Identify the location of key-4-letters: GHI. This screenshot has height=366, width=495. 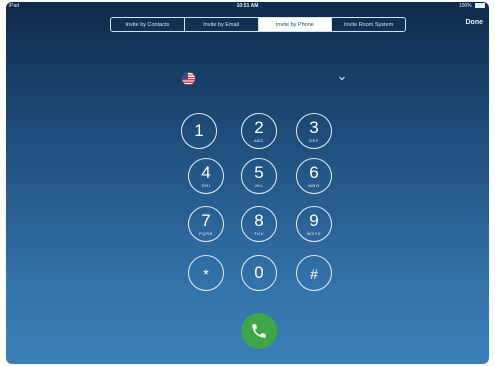
(206, 185).